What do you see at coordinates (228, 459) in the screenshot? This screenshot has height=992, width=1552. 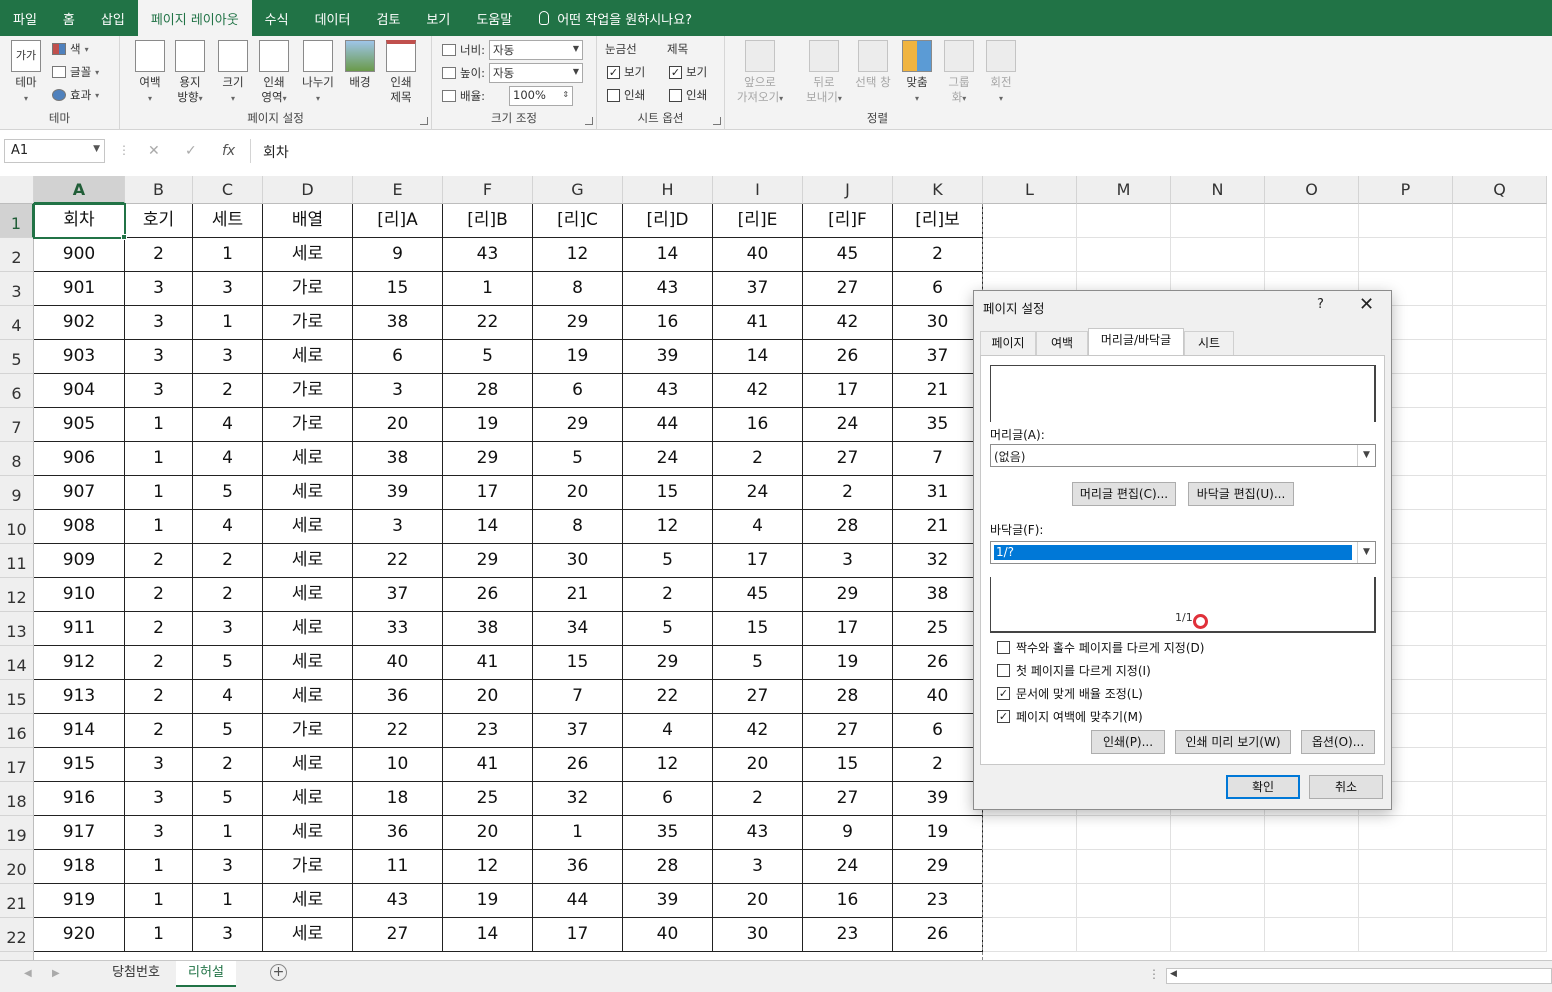 I see `table-cell: 4` at bounding box center [228, 459].